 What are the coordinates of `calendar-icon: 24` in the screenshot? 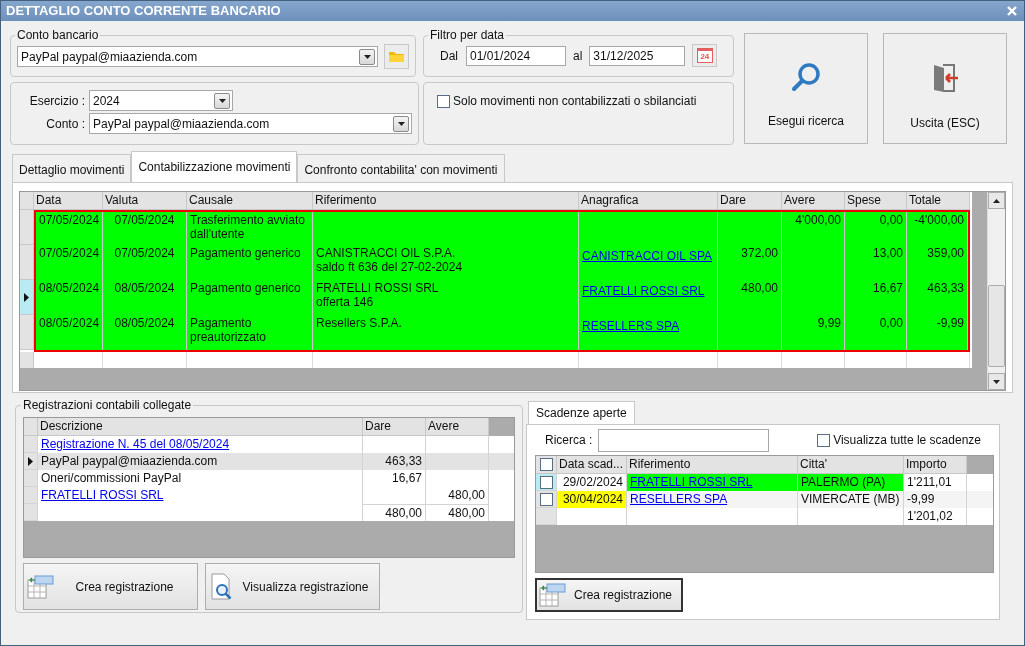 It's located at (704, 55).